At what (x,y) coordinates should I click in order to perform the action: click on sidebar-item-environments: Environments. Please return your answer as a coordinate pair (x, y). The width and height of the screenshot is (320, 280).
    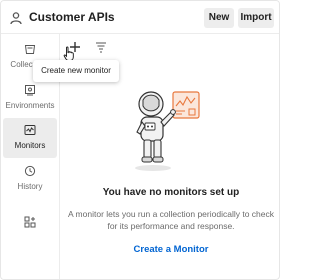
    Looking at the image, I should click on (30, 98).